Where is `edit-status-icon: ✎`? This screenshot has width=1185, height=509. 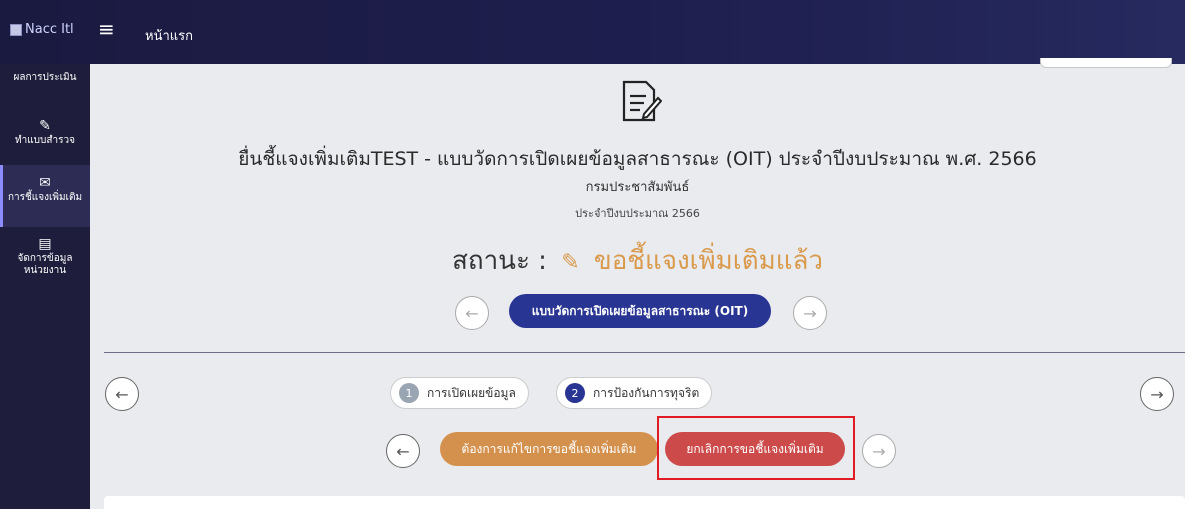 edit-status-icon: ✎ is located at coordinates (570, 262).